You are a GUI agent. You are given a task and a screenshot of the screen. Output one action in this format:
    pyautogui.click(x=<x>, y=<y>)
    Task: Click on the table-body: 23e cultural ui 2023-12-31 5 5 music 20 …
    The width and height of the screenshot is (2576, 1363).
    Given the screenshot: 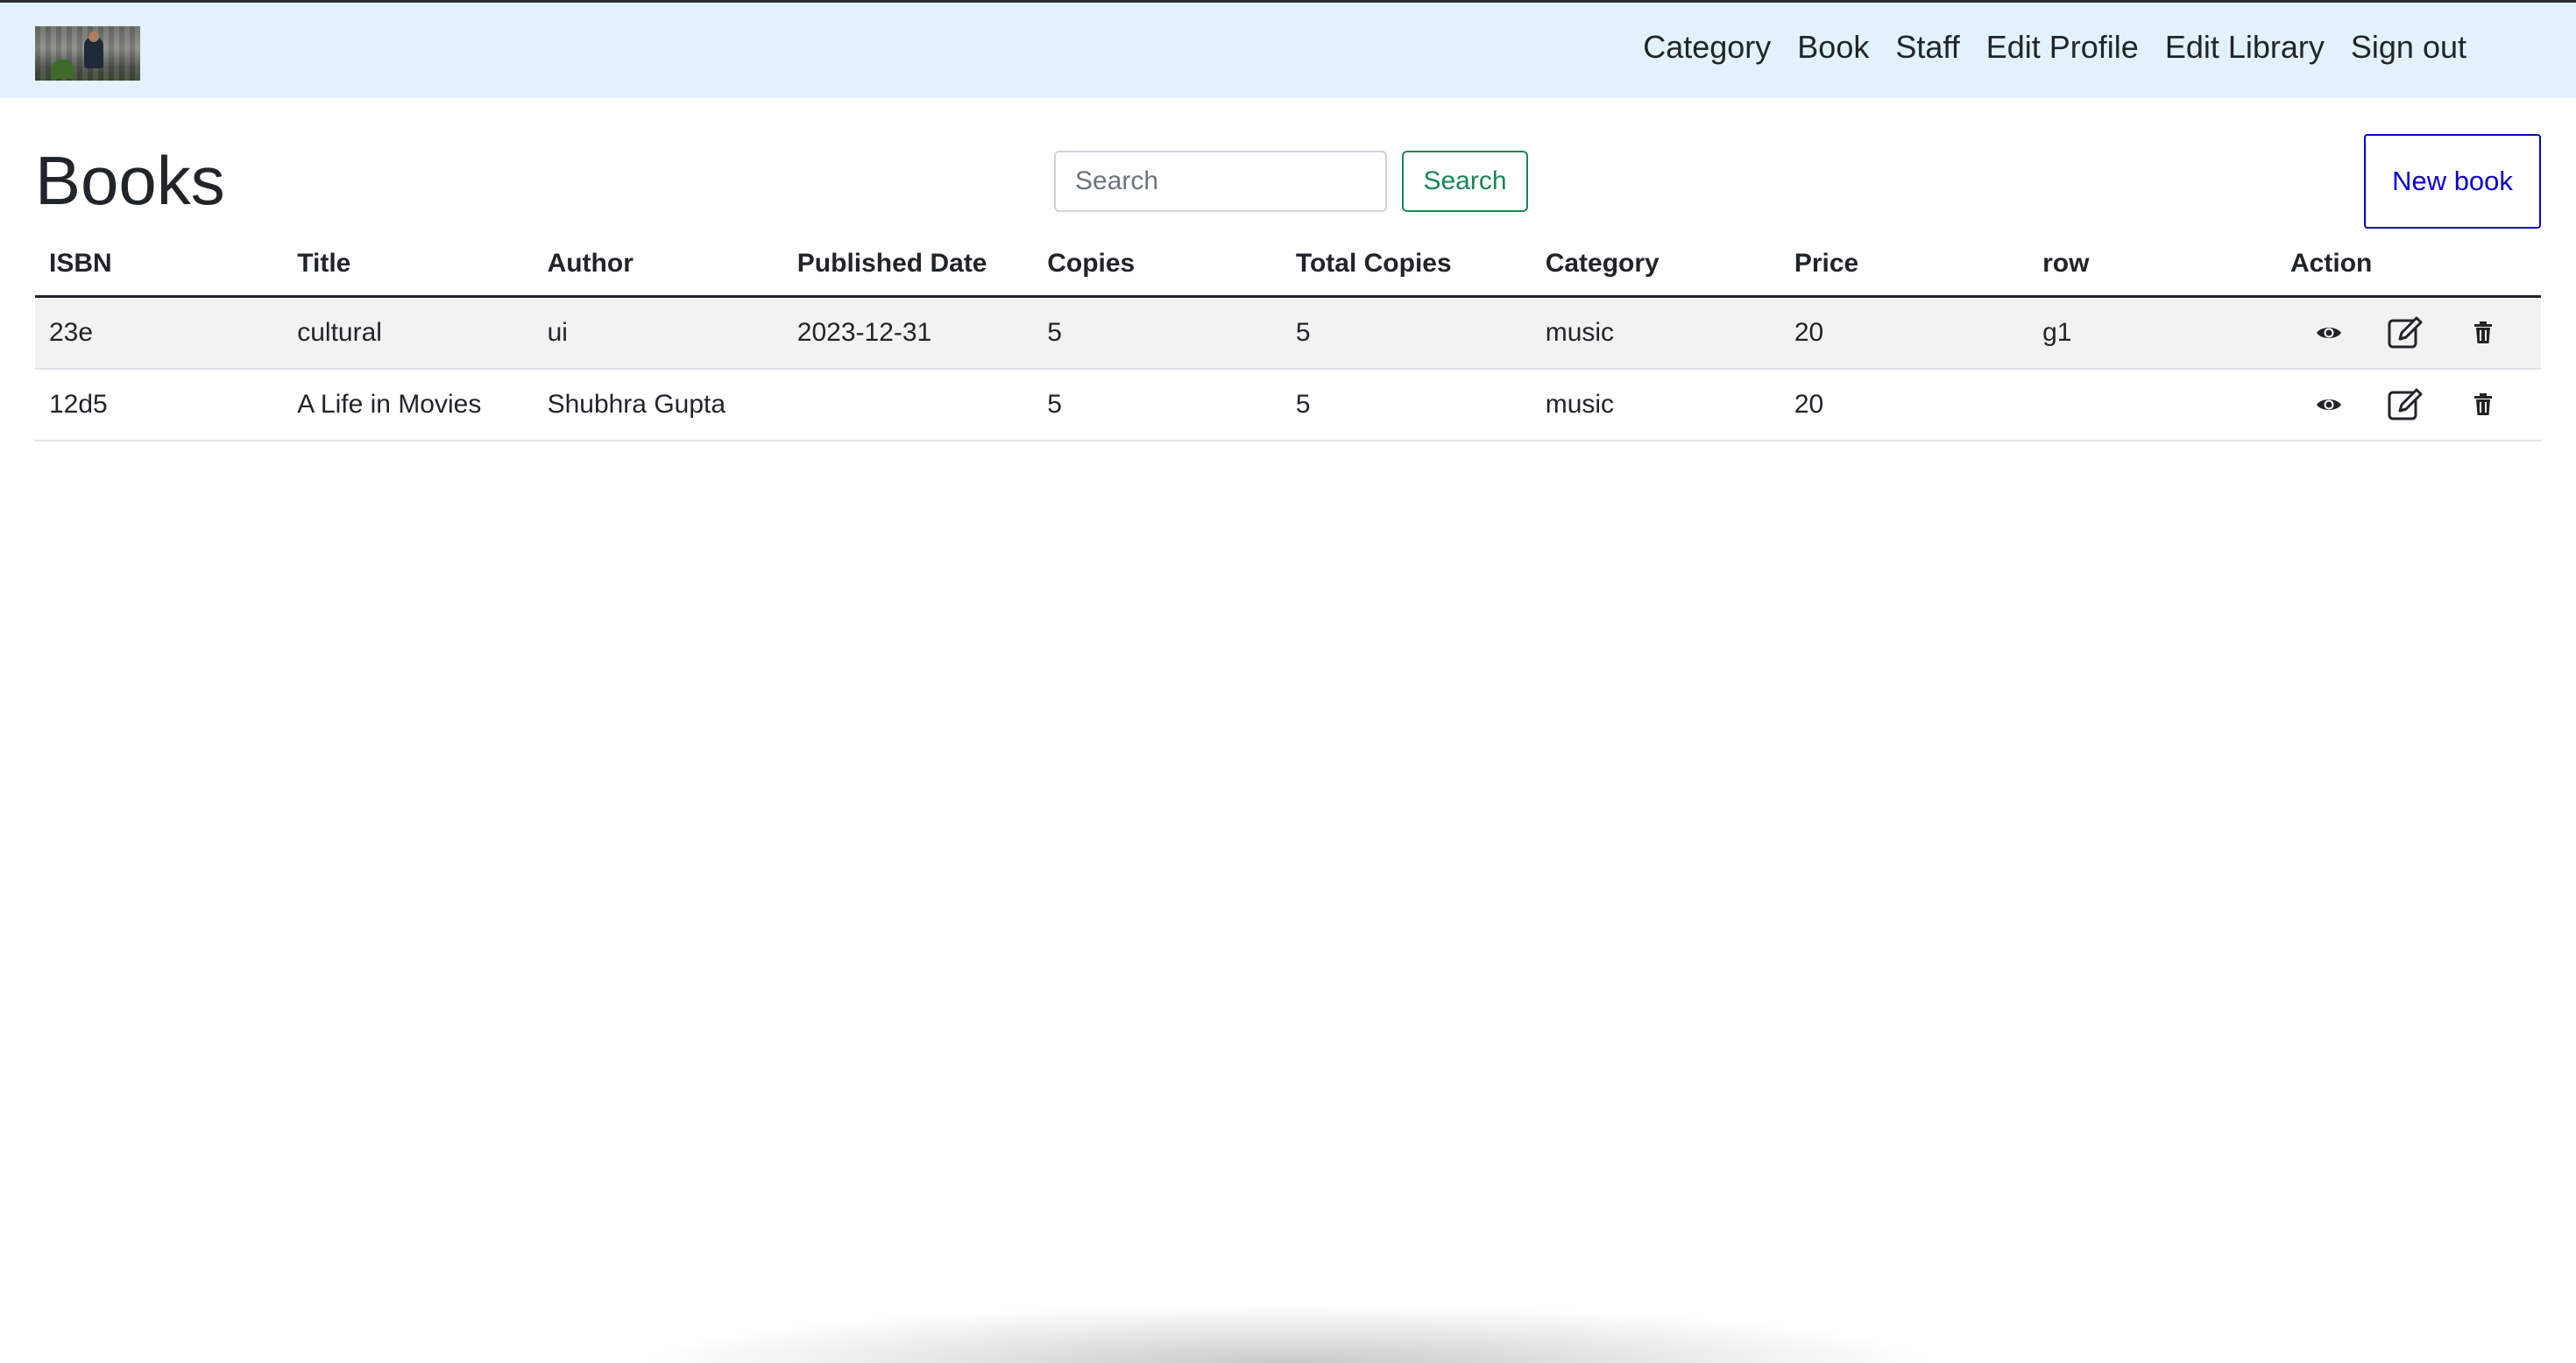 What is the action you would take?
    pyautogui.click(x=1288, y=369)
    